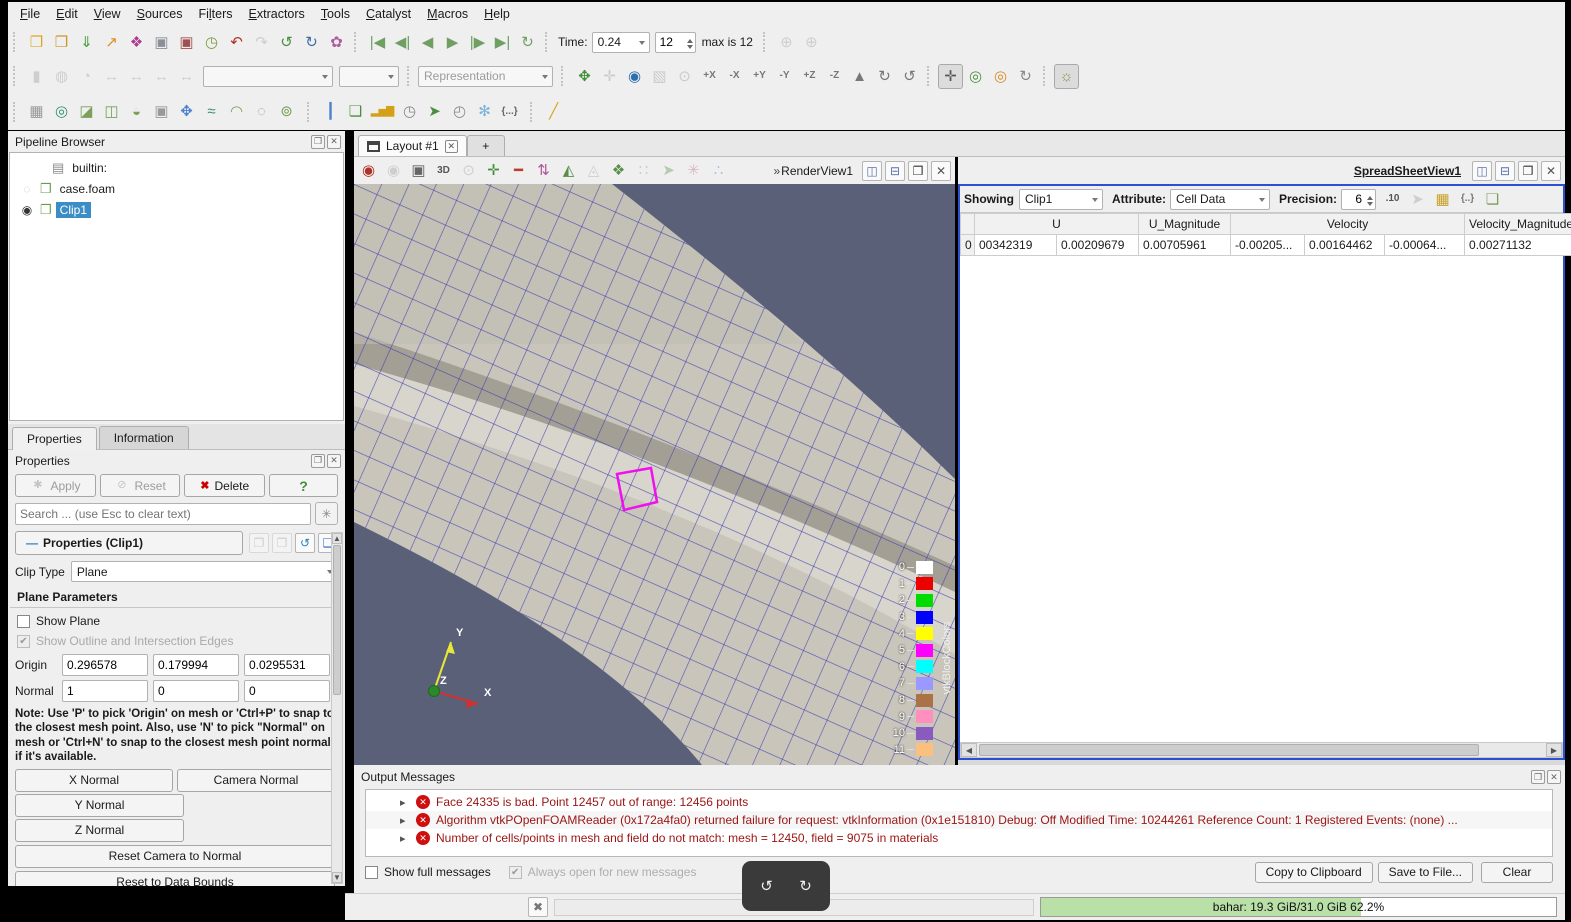  What do you see at coordinates (1015, 245) in the screenshot?
I see `data-cell: 00342319` at bounding box center [1015, 245].